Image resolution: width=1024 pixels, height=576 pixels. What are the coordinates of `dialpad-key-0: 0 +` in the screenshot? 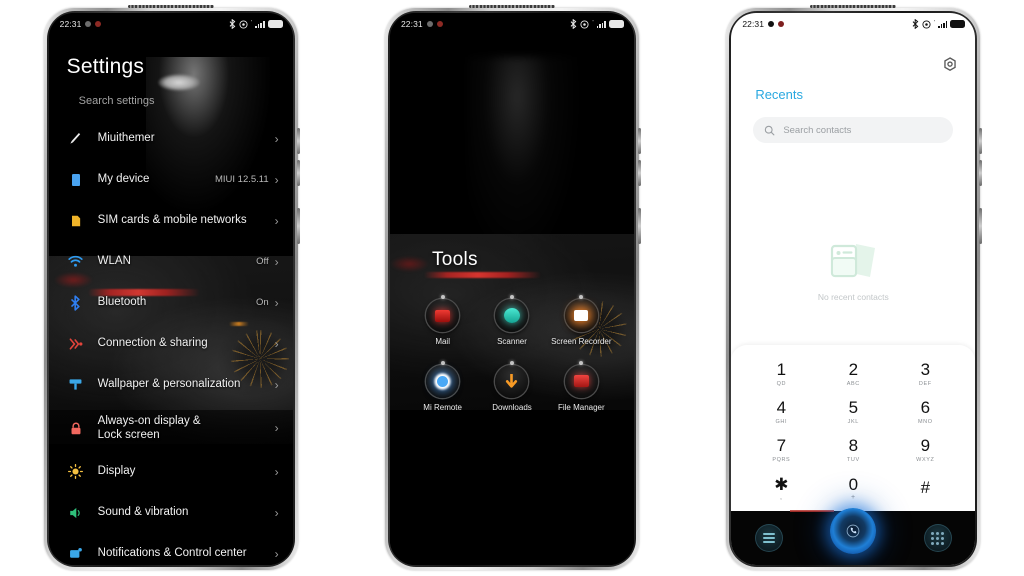 It's located at (853, 488).